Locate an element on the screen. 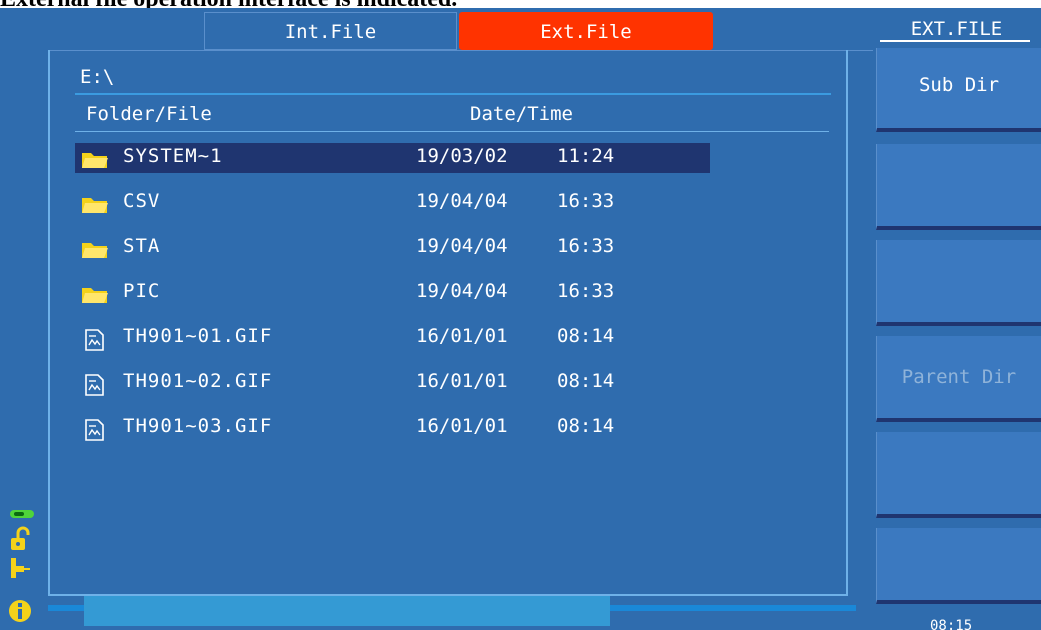  scrollbar-thumb is located at coordinates (347, 611).